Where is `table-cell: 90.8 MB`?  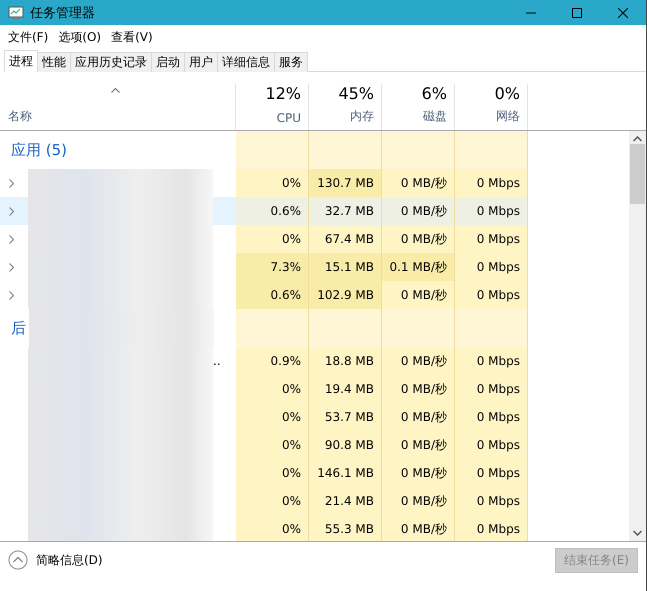 table-cell: 90.8 MB is located at coordinates (345, 445).